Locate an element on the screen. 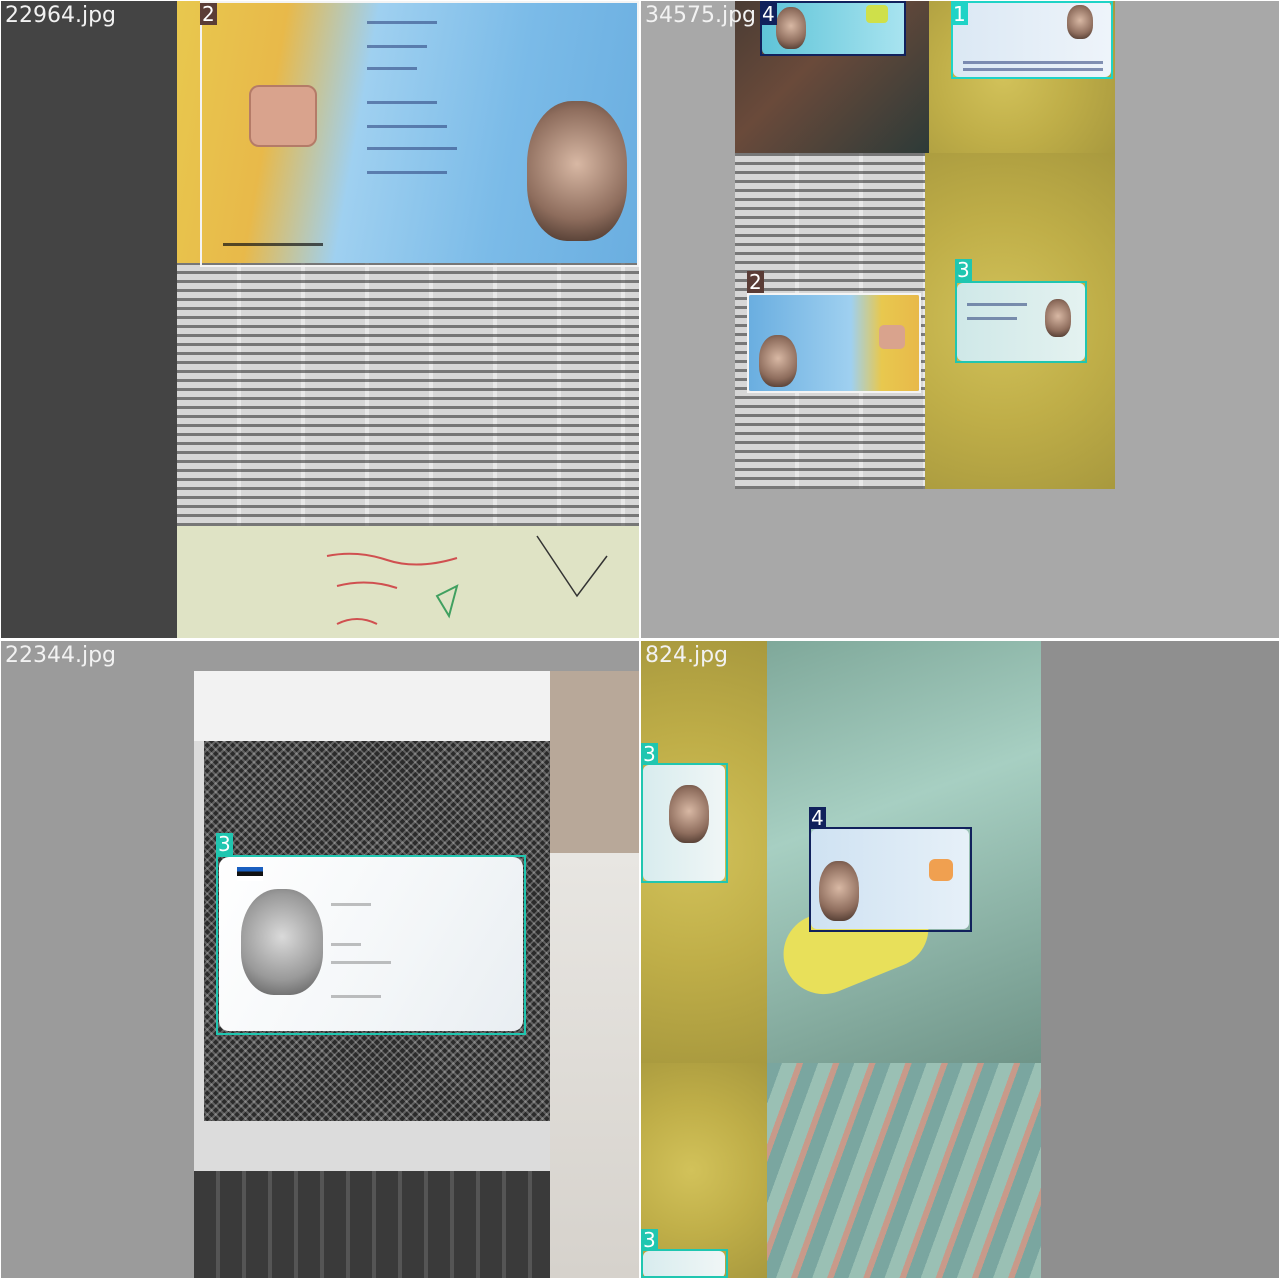 This screenshot has height=1280, width=1280. photo-whiteboard is located at coordinates (408, 582).